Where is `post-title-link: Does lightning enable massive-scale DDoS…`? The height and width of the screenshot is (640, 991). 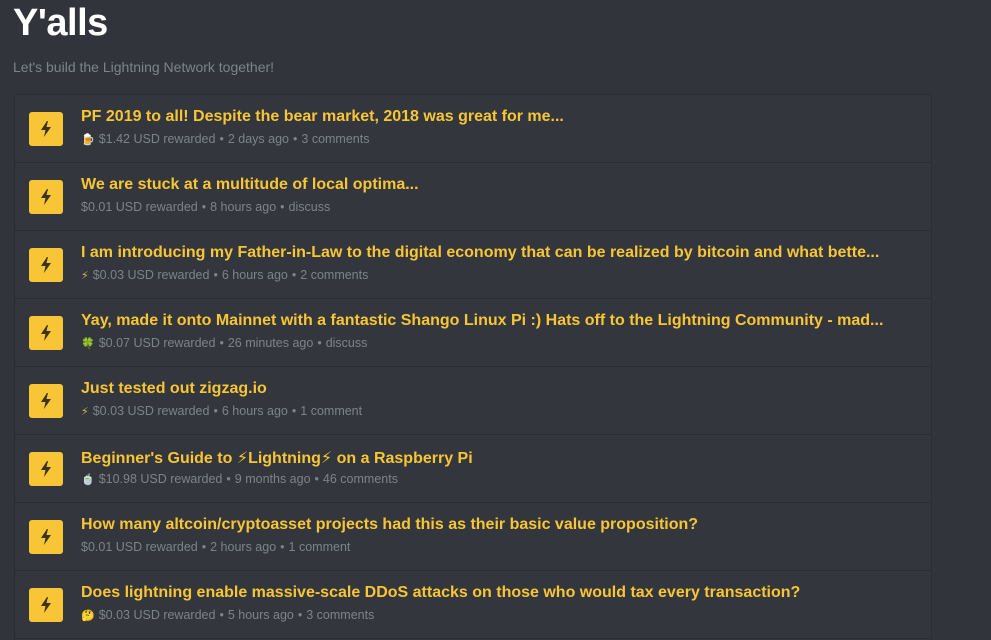
post-title-link: Does lightning enable massive-scale DDoS… is located at coordinates (440, 593).